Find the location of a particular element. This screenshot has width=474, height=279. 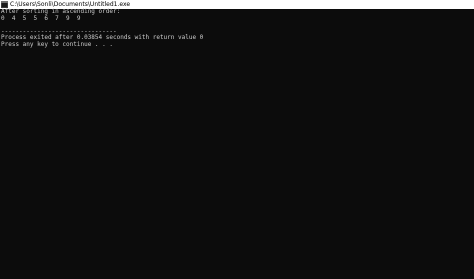

console-line: 0 4 5 5 6 7 9 9 is located at coordinates (41, 18).